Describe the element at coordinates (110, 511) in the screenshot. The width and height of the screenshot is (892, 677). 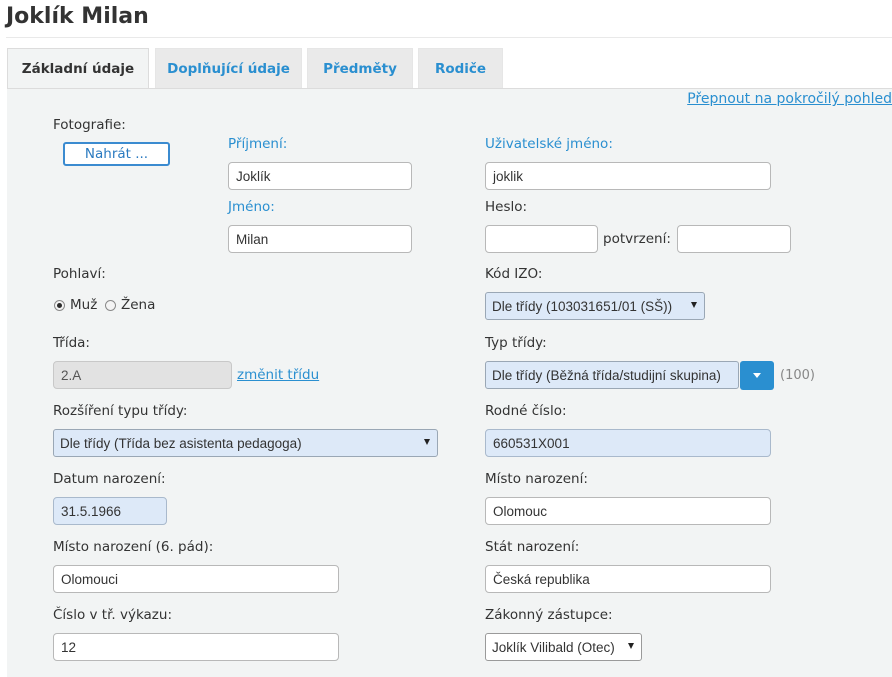
I see `birth-date-input: 31.5.1966` at that location.